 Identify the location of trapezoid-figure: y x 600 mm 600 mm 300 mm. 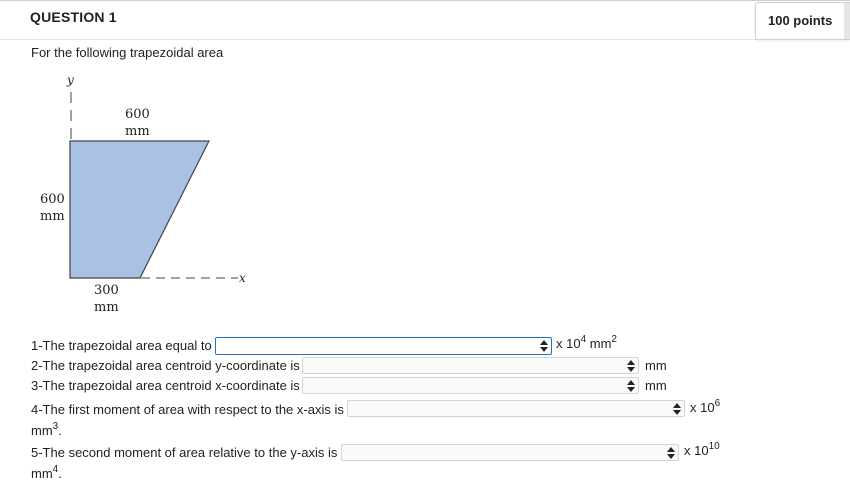
(143, 194).